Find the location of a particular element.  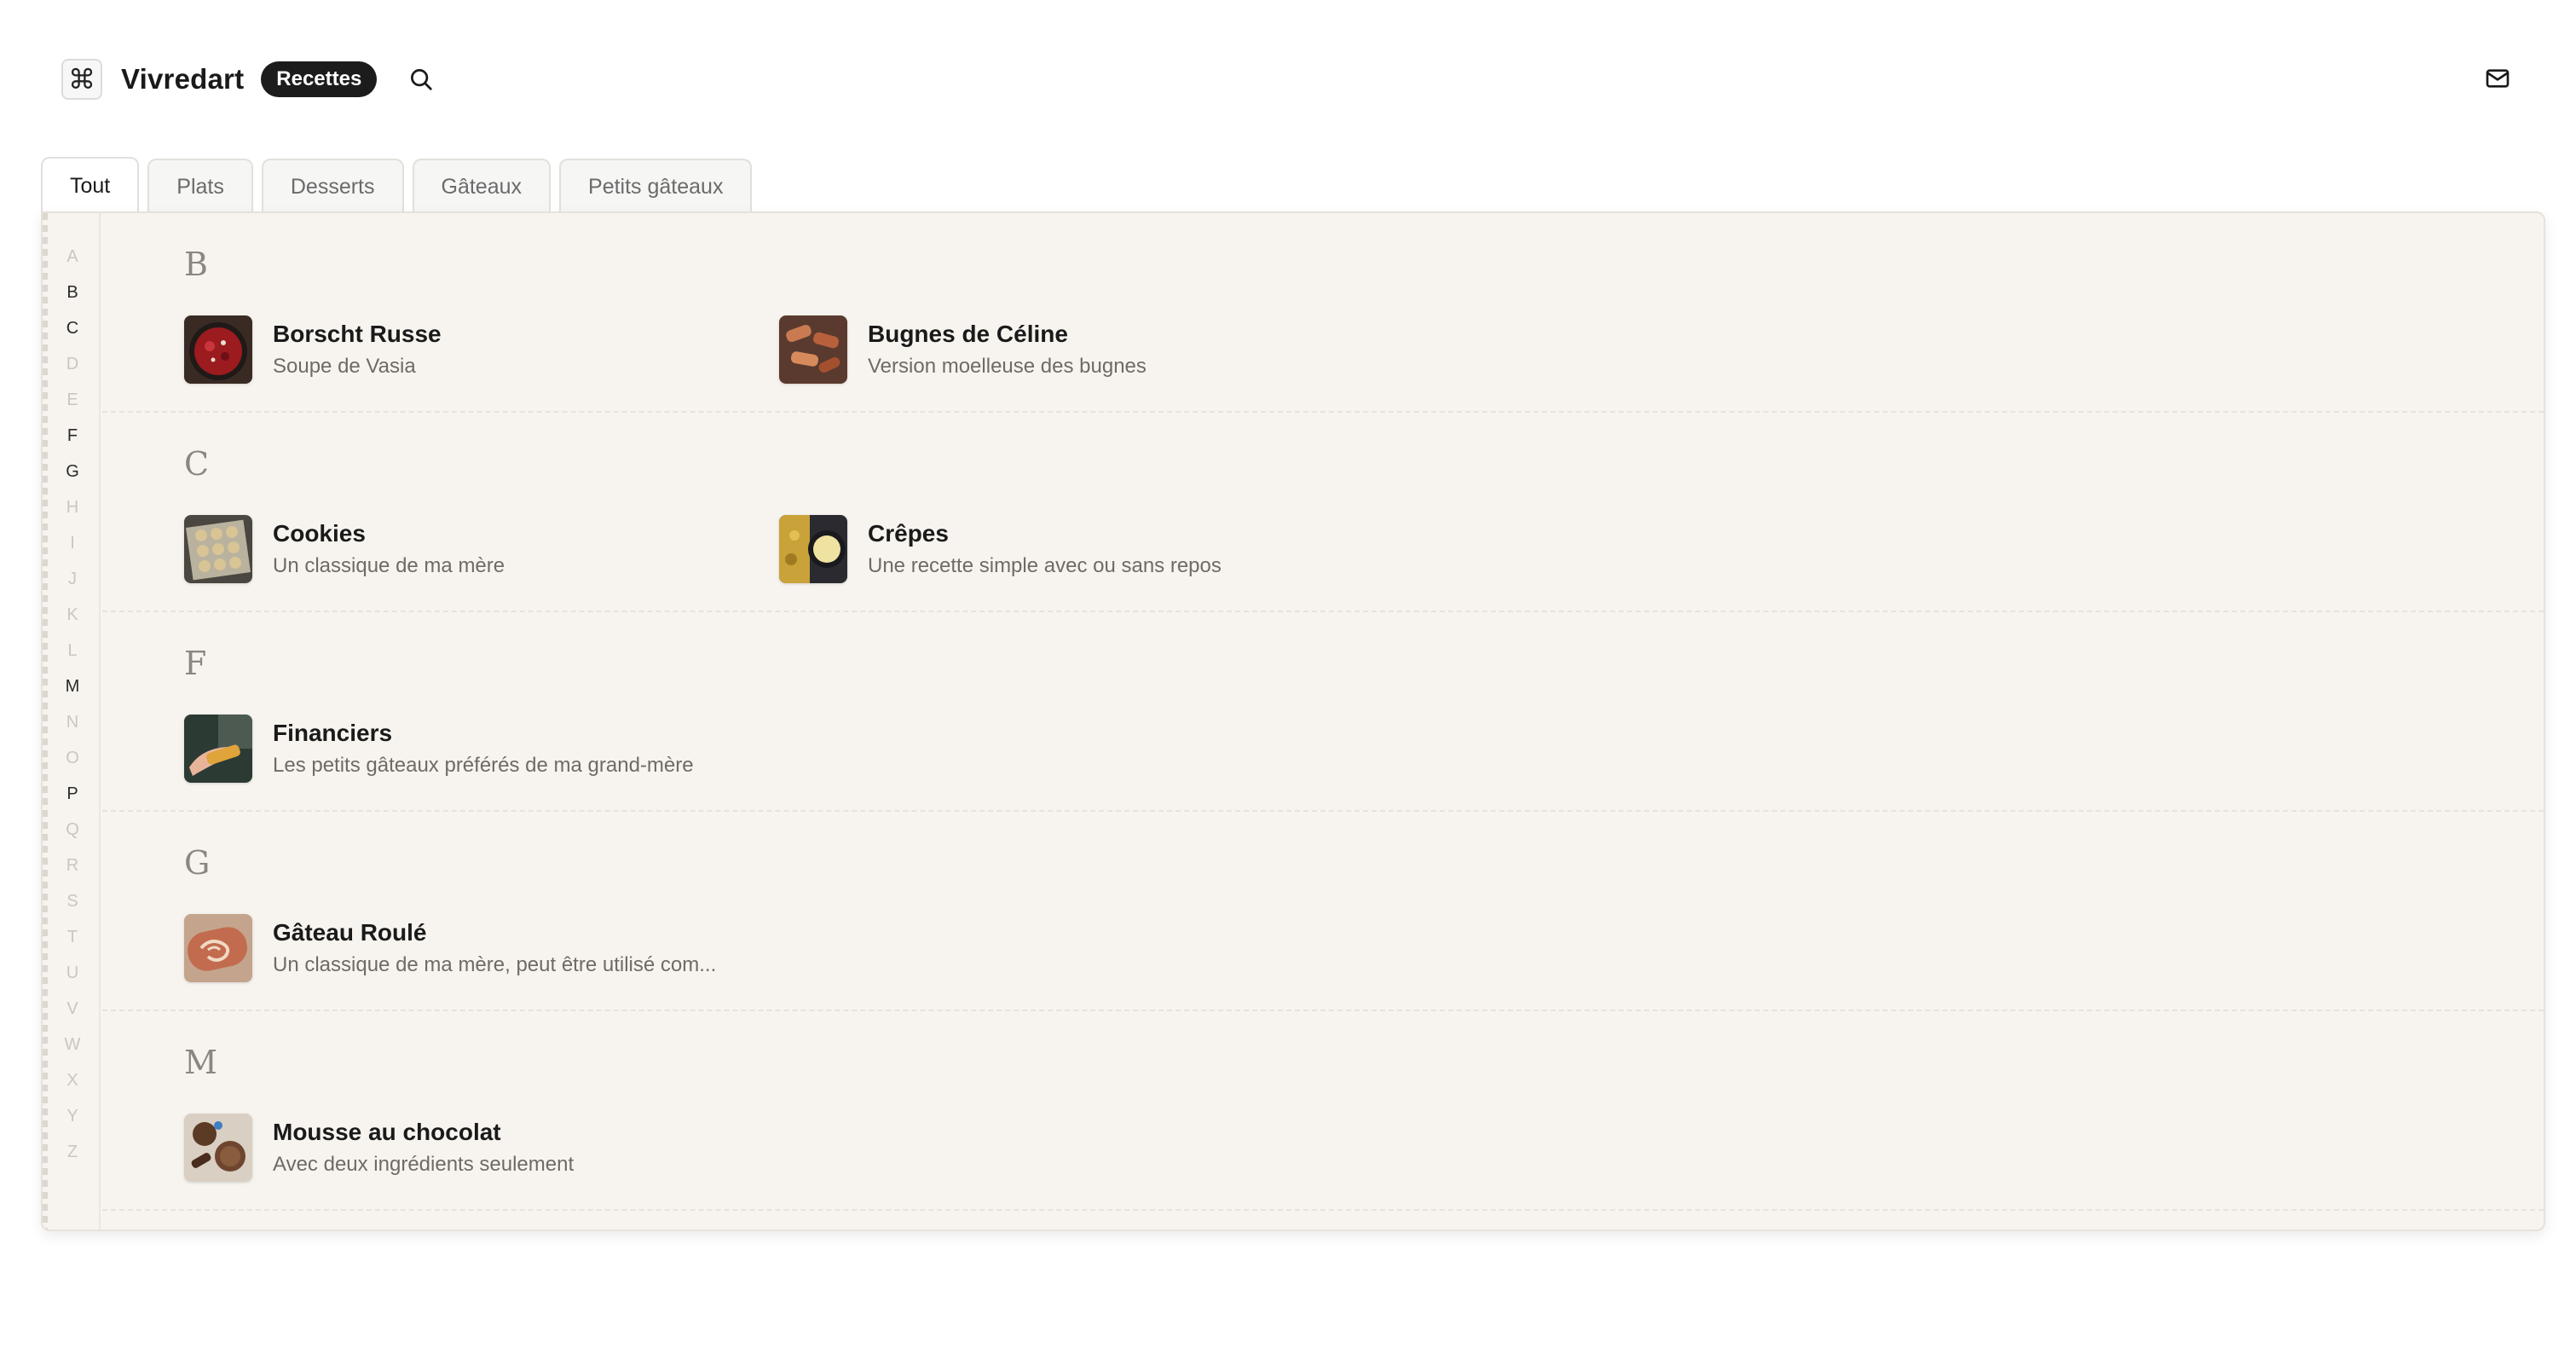

section-letter: M is located at coordinates (200, 1063).